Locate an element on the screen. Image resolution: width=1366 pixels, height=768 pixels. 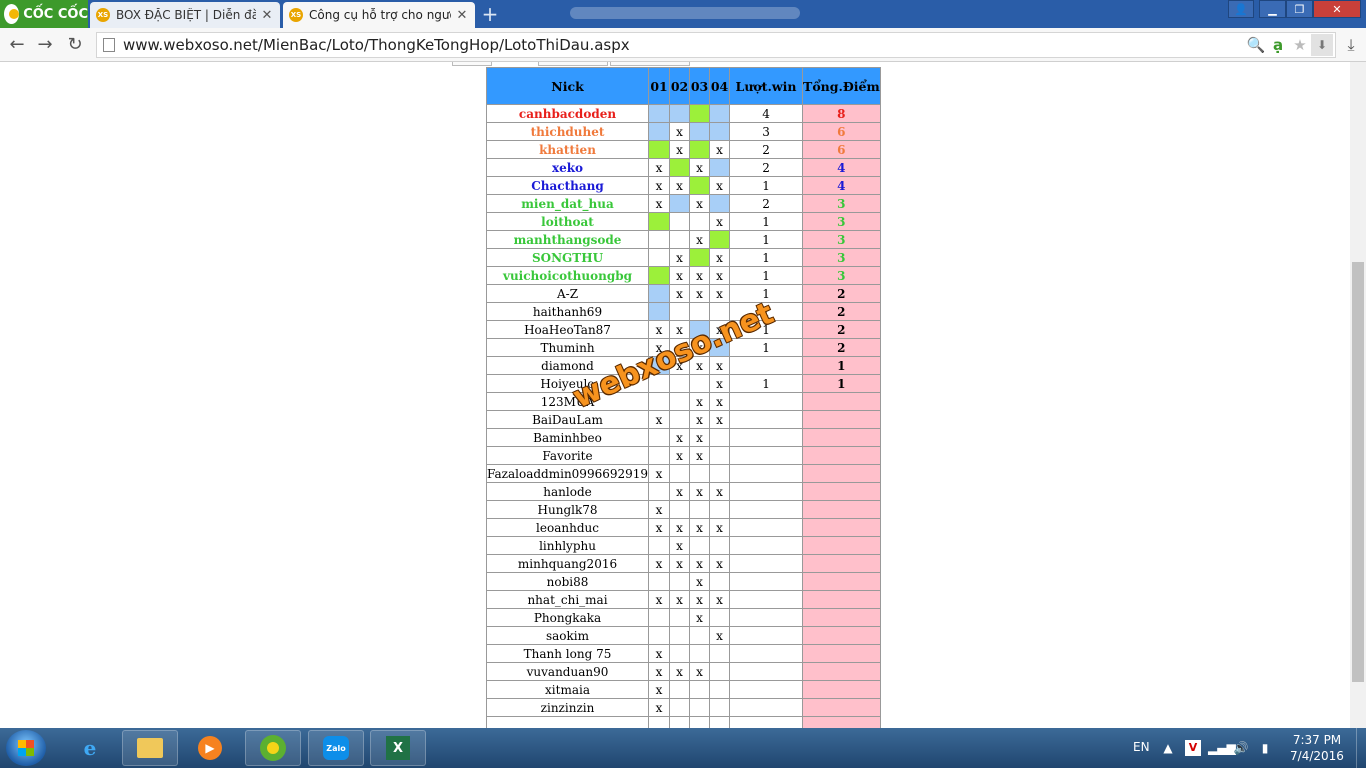
taskbar-coccoc is located at coordinates (273, 748).